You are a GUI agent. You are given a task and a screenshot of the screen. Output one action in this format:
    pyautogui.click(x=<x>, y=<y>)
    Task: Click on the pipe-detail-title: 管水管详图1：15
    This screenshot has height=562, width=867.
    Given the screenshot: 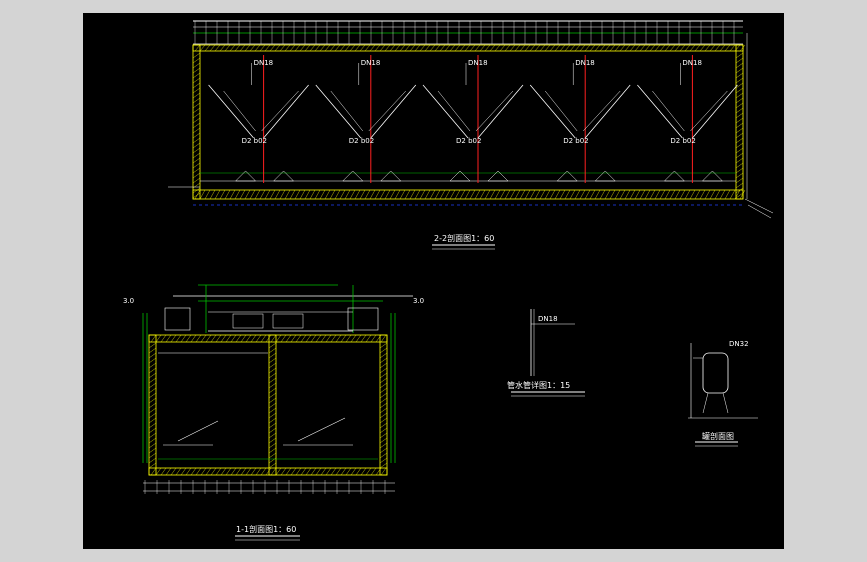 What is the action you would take?
    pyautogui.click(x=538, y=385)
    